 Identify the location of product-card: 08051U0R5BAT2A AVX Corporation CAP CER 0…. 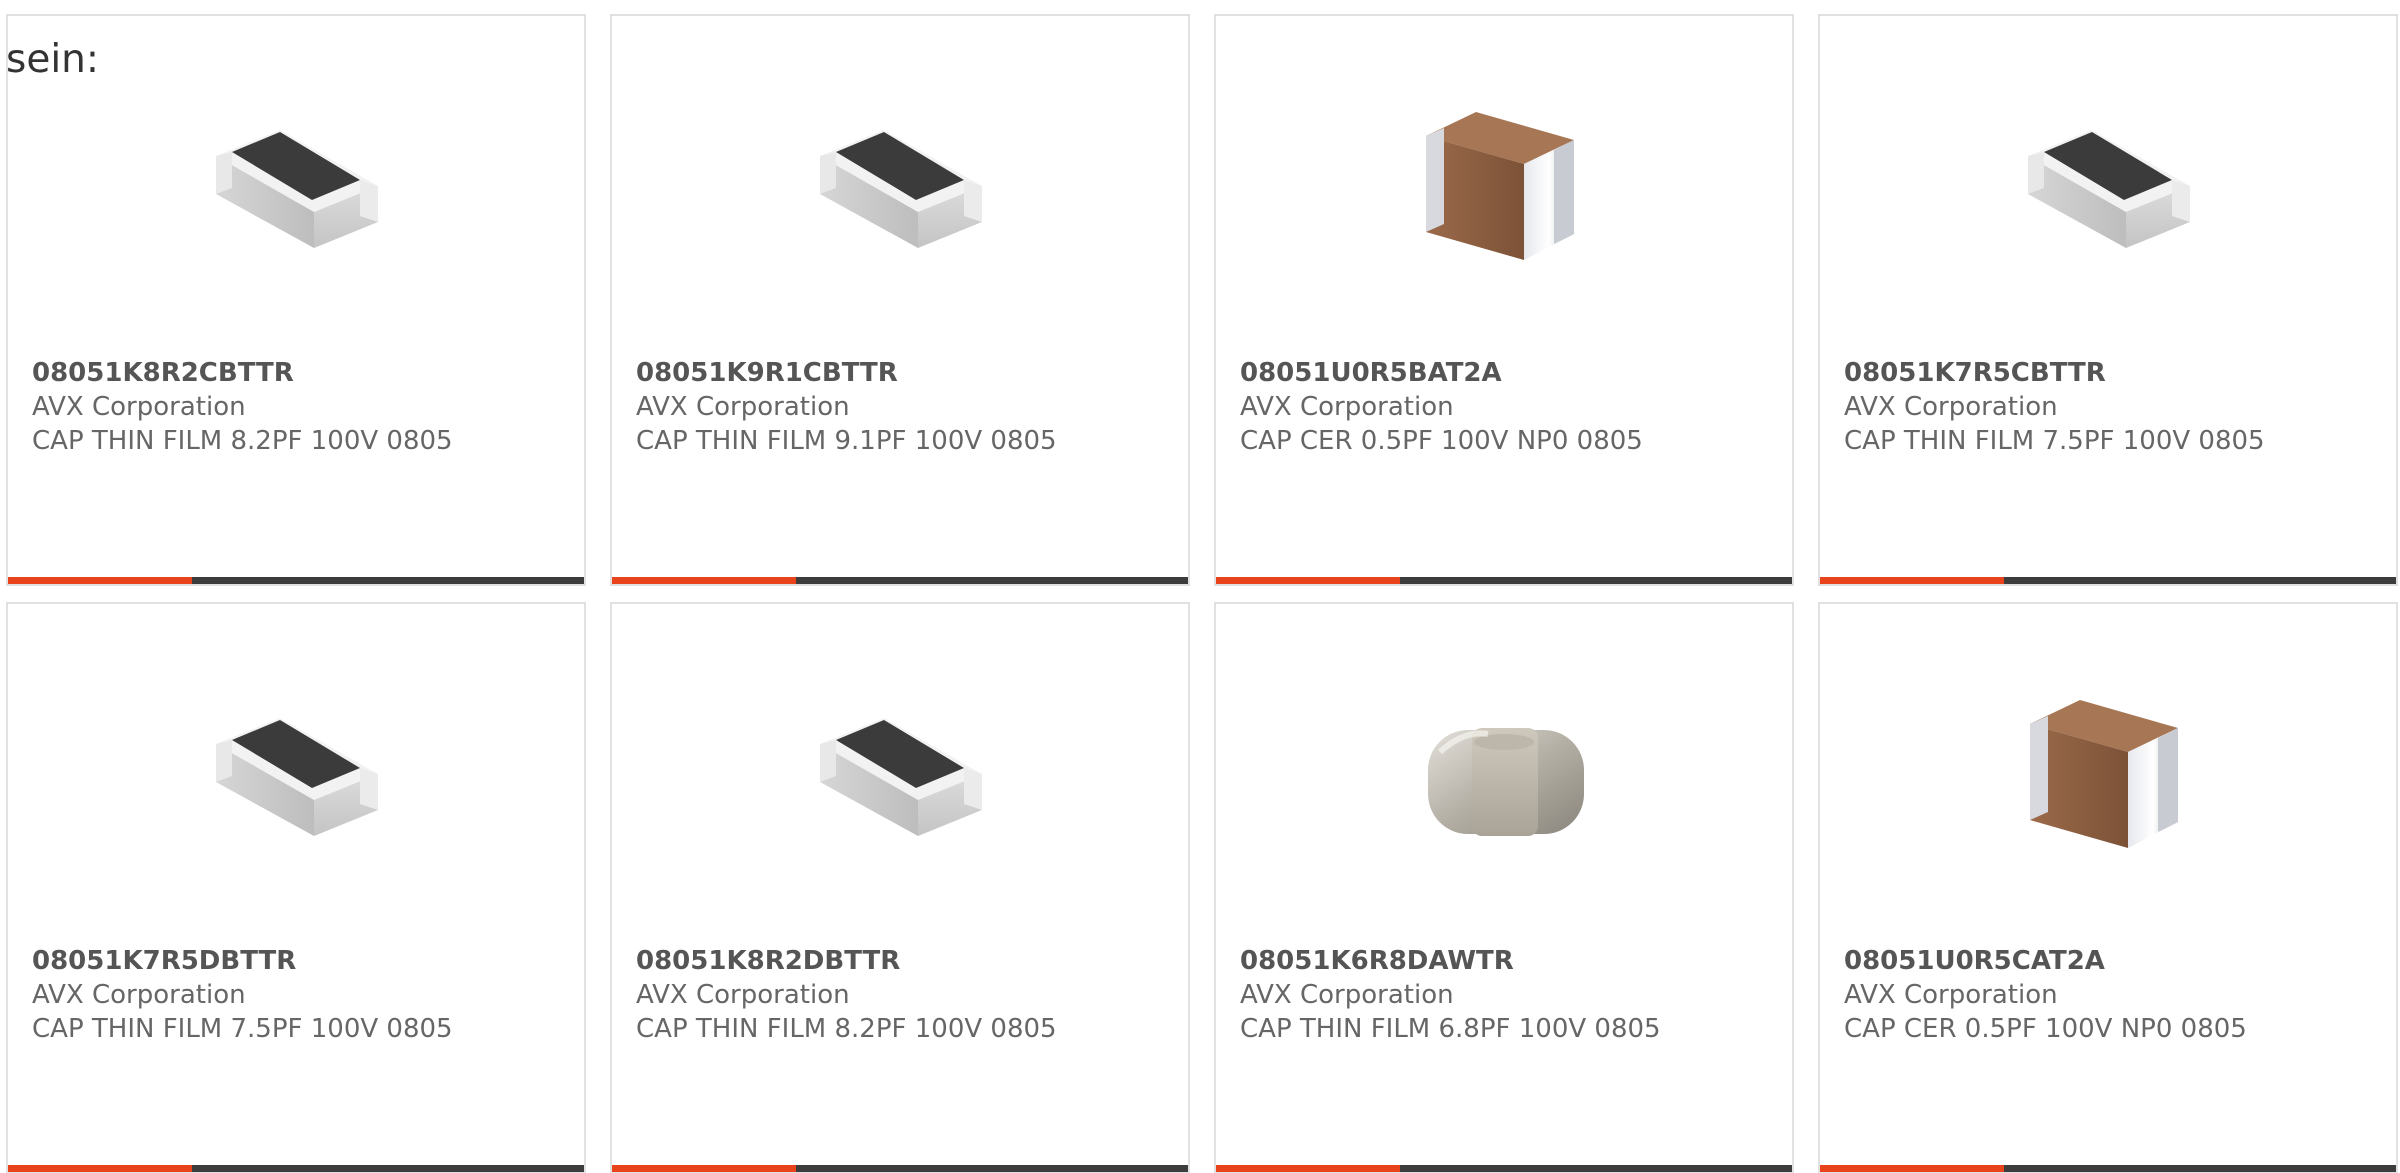
(1504, 300).